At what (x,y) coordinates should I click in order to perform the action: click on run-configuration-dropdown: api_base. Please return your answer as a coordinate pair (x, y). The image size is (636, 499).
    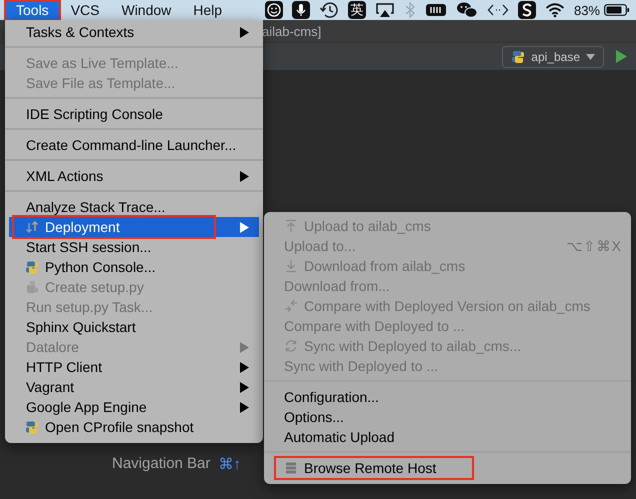
    Looking at the image, I should click on (553, 57).